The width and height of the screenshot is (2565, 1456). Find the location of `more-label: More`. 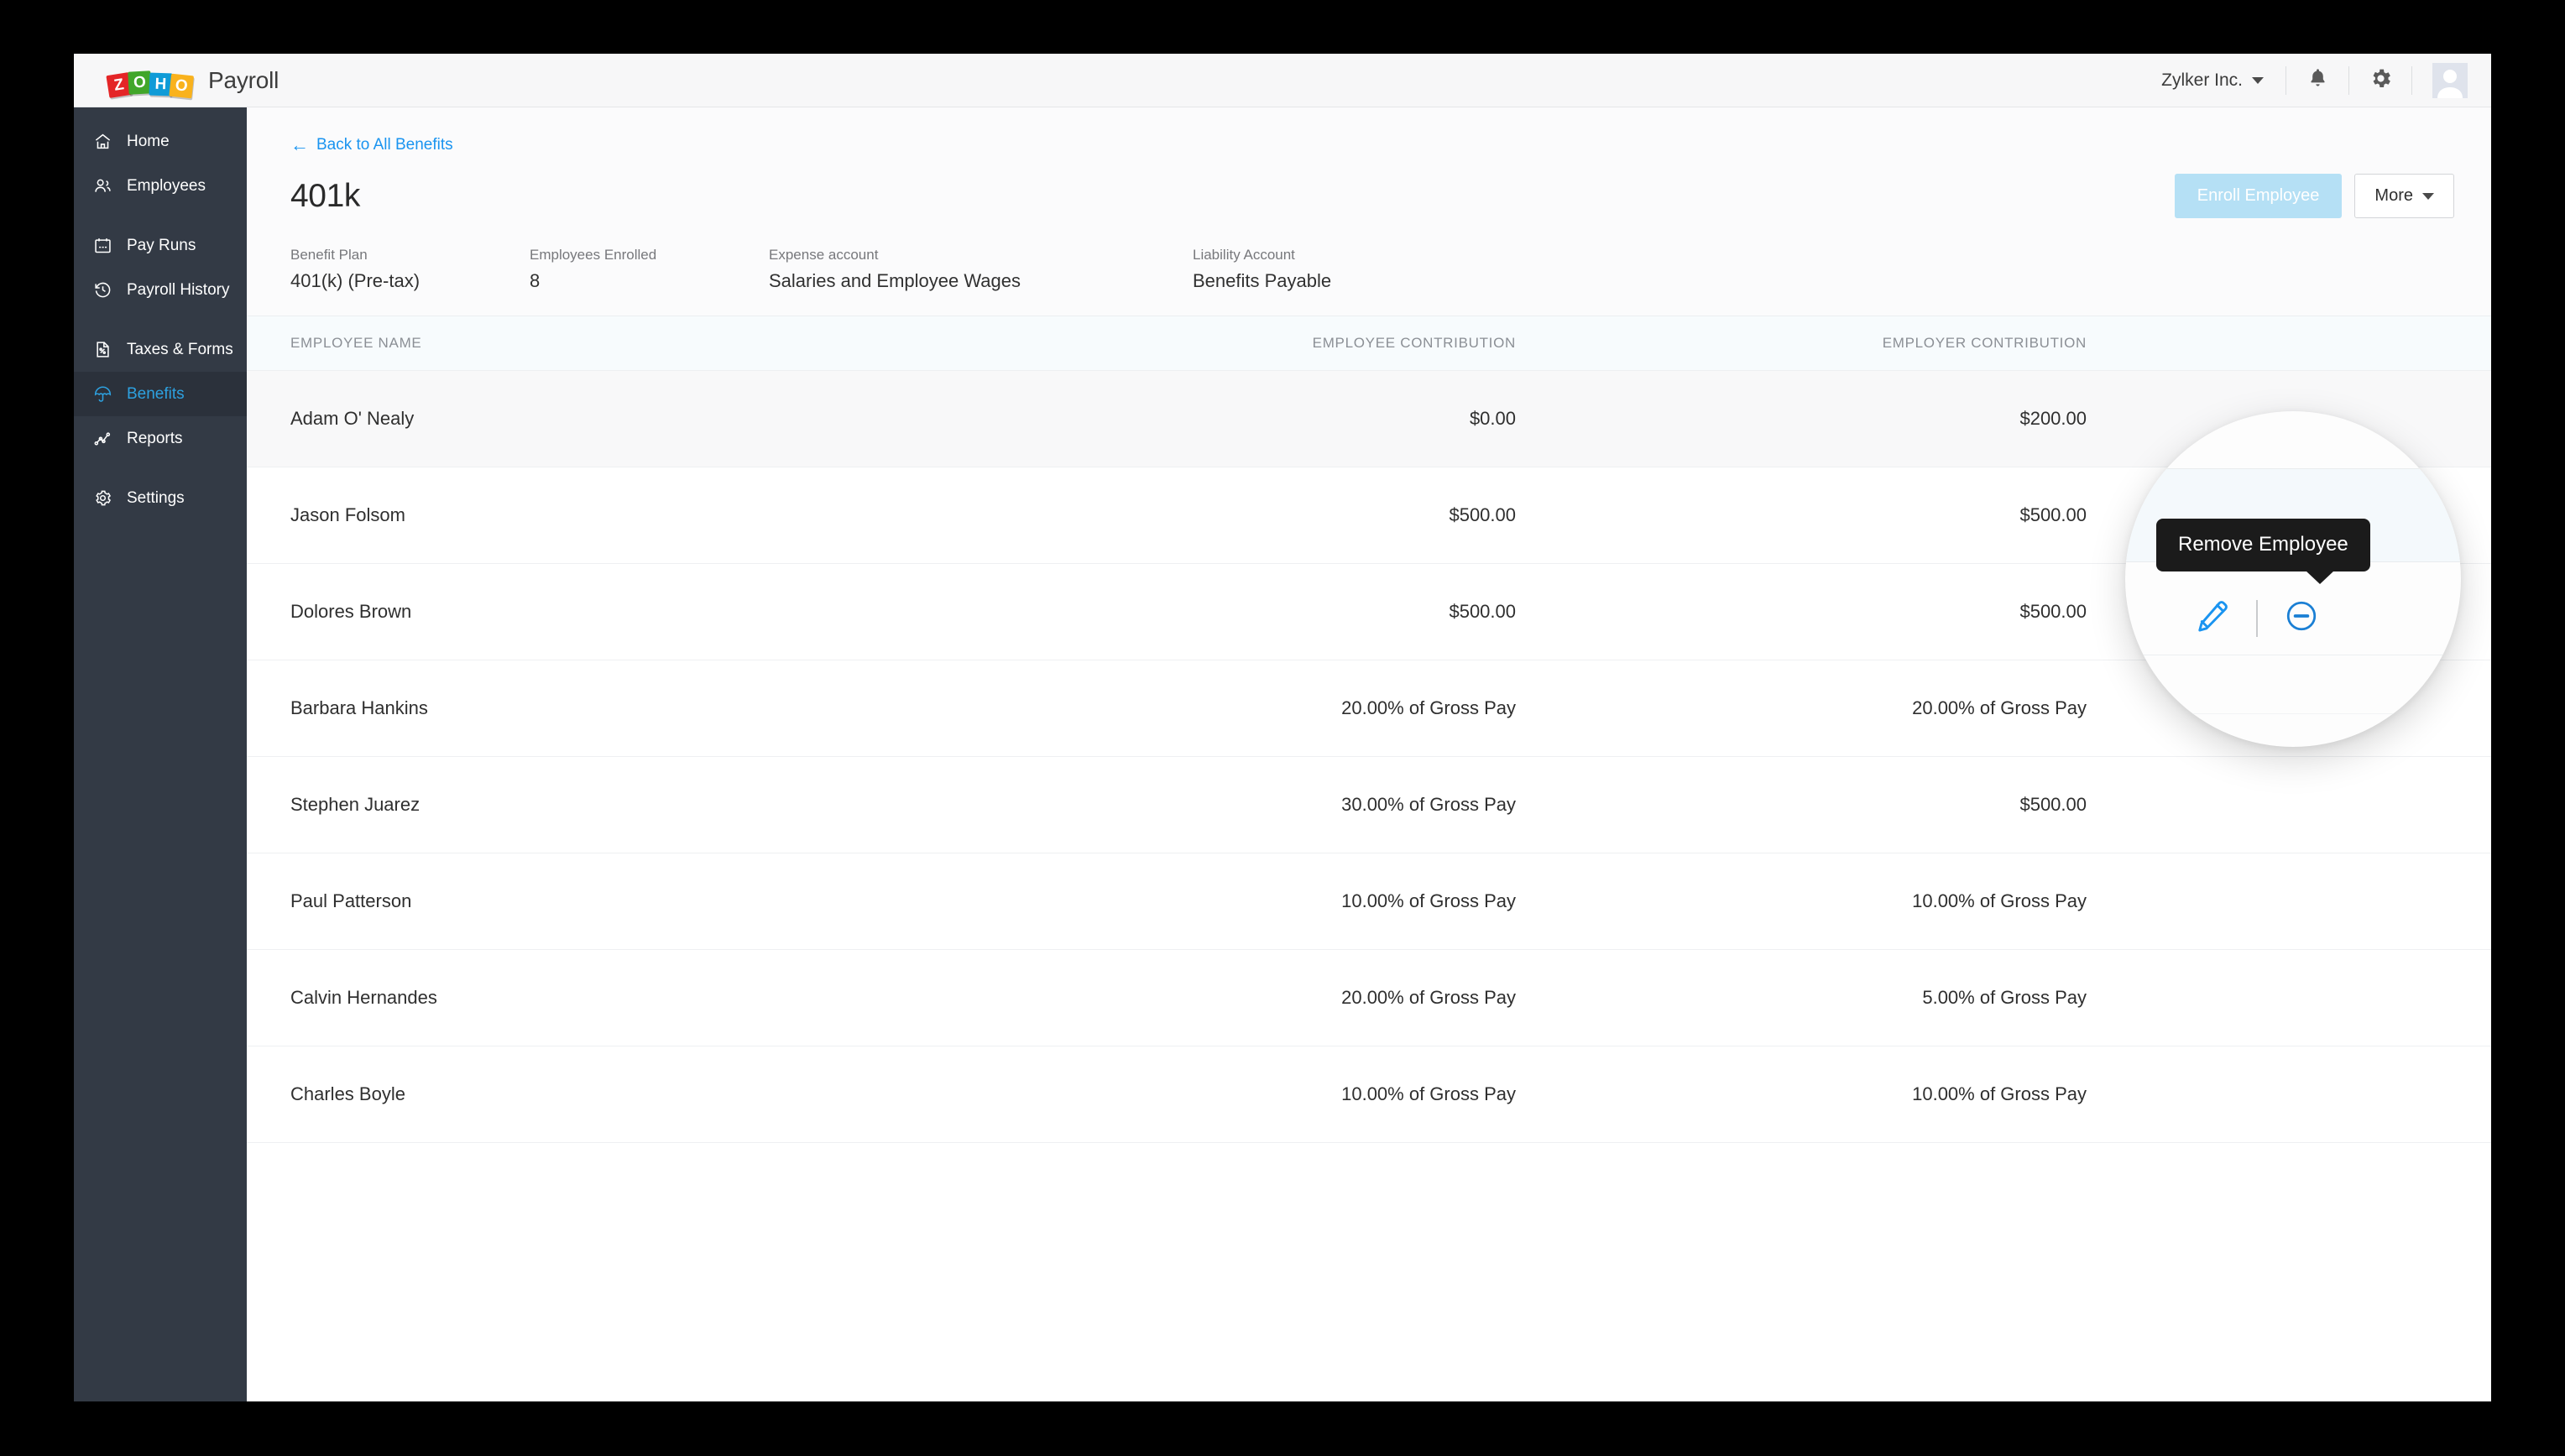

more-label: More is located at coordinates (2393, 195).